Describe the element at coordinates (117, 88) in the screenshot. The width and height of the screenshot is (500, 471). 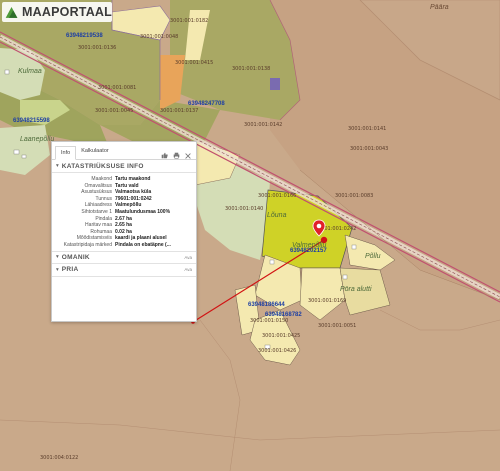
I see `parcel-label: 3001:001:0081` at that location.